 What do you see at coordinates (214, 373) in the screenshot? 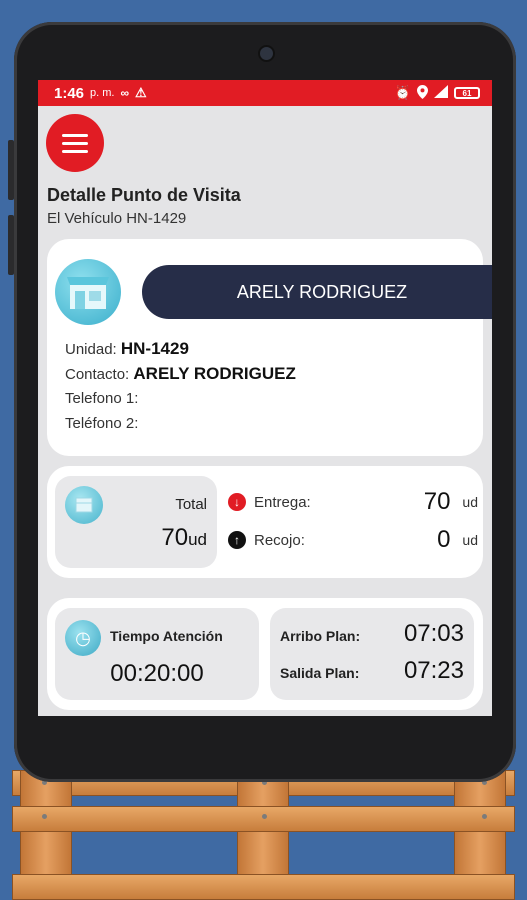
I see `contacto-value: ARELY RODRIGUEZ` at bounding box center [214, 373].